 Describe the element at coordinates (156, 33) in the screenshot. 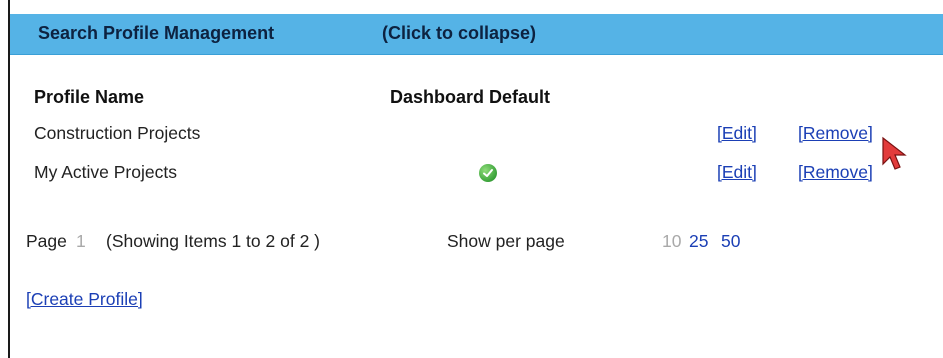

I see `panel-title: Search Profile Management` at that location.